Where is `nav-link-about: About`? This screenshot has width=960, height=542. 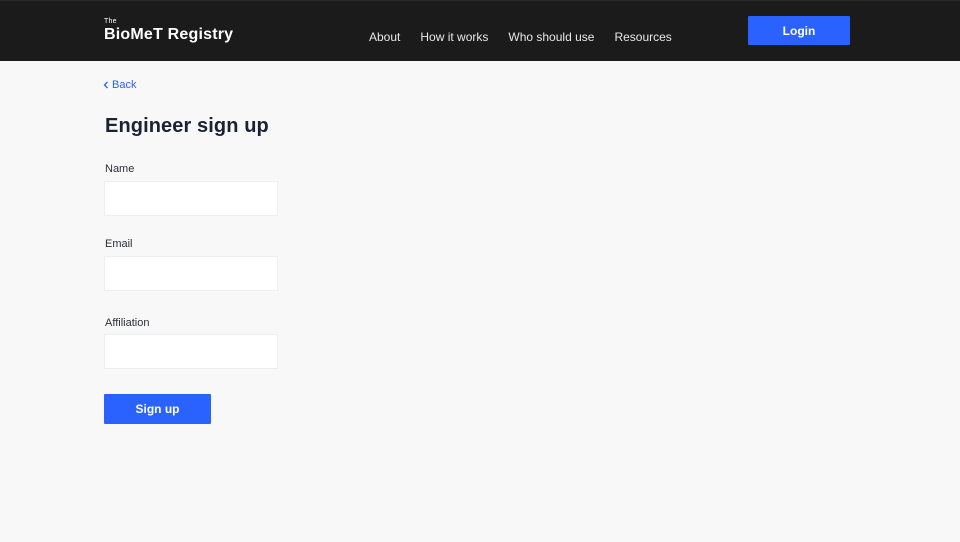
nav-link-about: About is located at coordinates (384, 37).